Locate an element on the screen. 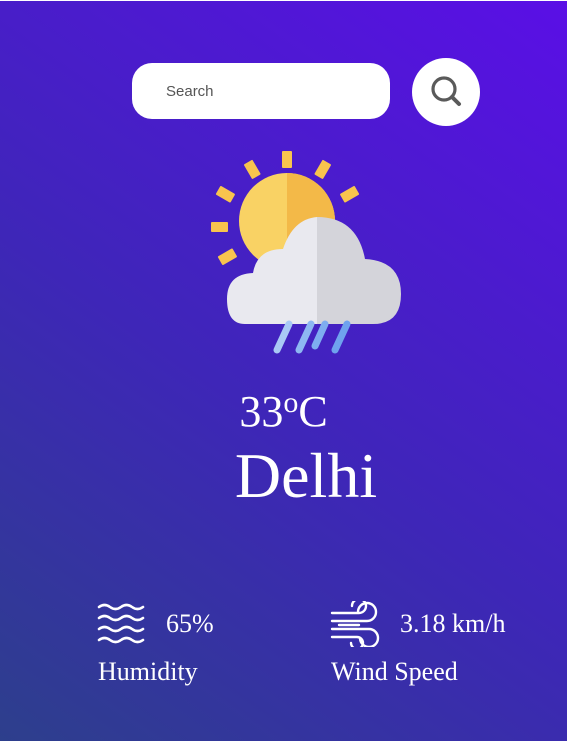 This screenshot has height=741, width=567. waves-icon is located at coordinates (121, 626).